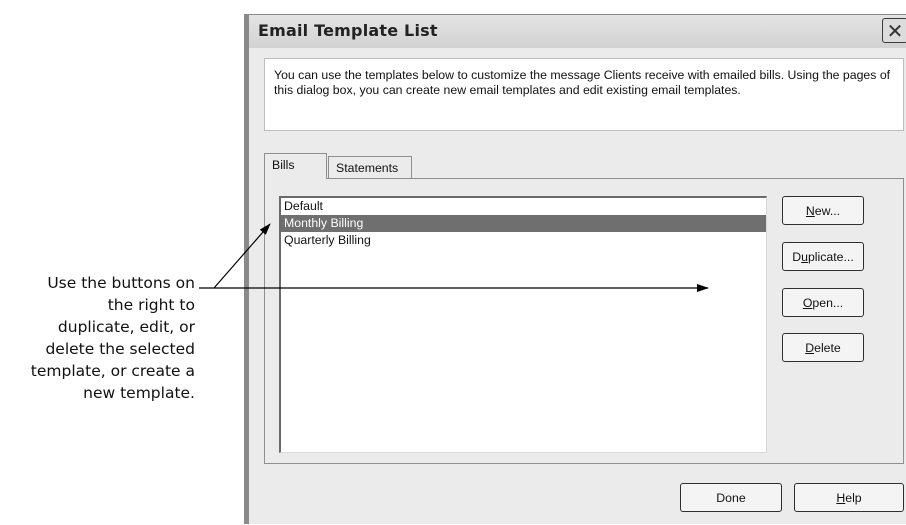 This screenshot has width=906, height=525. I want to click on delete-button: Delete, so click(823, 347).